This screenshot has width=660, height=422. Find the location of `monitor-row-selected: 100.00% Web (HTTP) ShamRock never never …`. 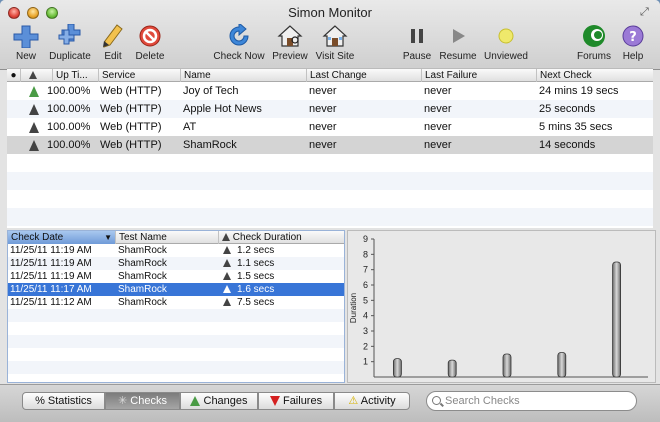

monitor-row-selected: 100.00% Web (HTTP) ShamRock never never … is located at coordinates (330, 145).